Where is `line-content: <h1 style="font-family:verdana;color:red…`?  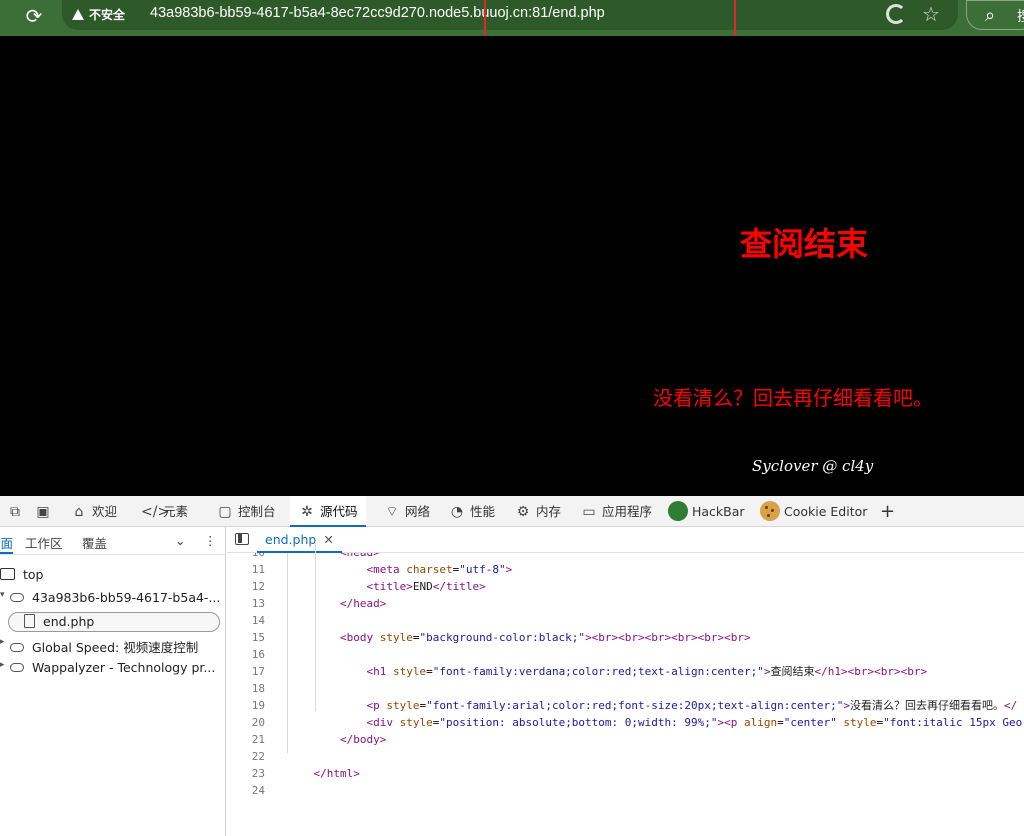 line-content: <h1 style="font-family:verdana;color:red… is located at coordinates (647, 671).